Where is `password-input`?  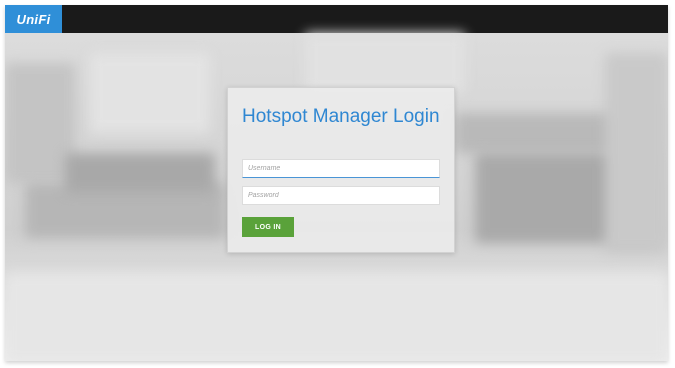 password-input is located at coordinates (341, 195).